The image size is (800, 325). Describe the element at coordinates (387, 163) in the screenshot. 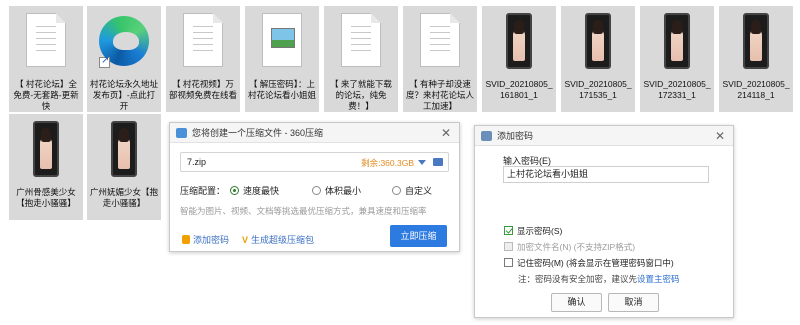

I see `free-space-label: 剩余:360.3GB` at that location.